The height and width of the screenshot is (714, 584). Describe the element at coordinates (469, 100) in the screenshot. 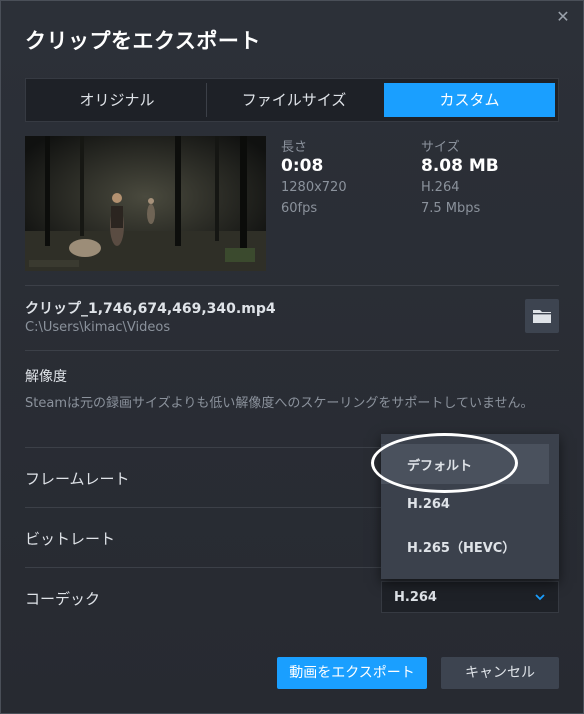

I see `tab-custom: カスタム` at that location.